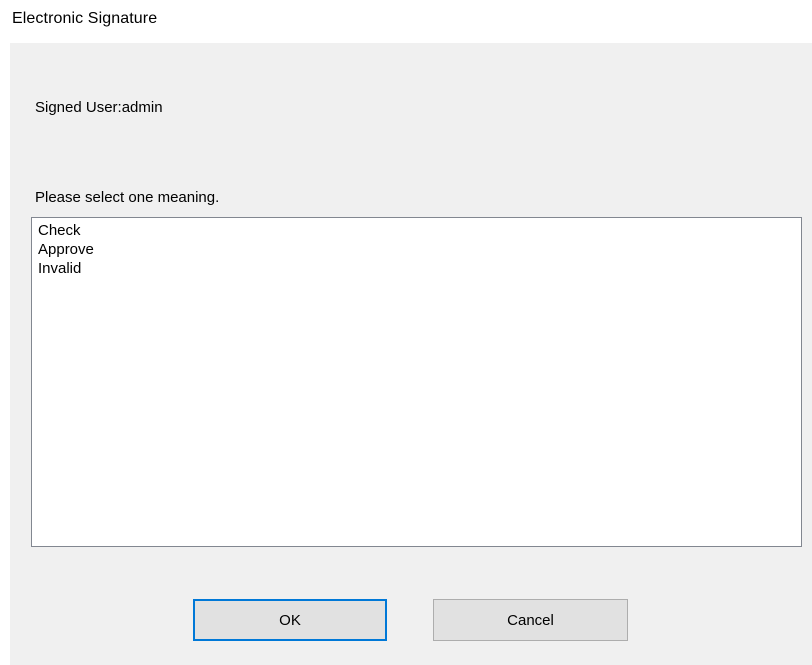 Image resolution: width=812 pixels, height=665 pixels. I want to click on title-bar: Electronic Signature, so click(406, 21).